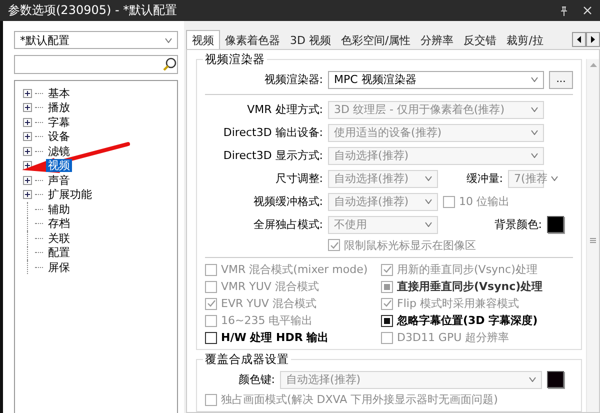 The height and width of the screenshot is (413, 600). What do you see at coordinates (484, 201) in the screenshot?
I see `checkbox-label: 10 位输出` at bounding box center [484, 201].